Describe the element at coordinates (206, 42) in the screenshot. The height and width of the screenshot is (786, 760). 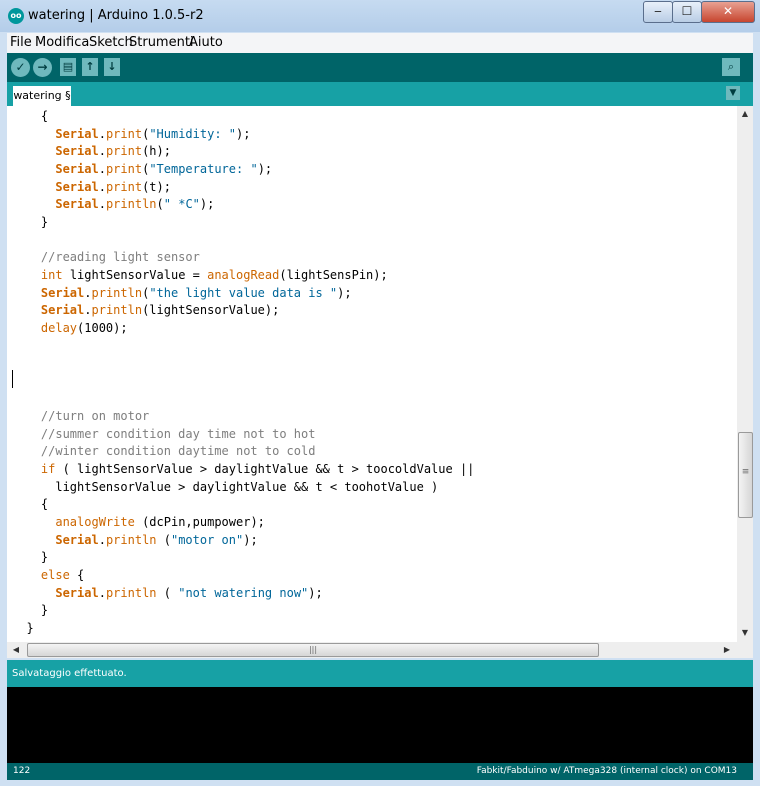
I see `menu-aiuto: Aiuto` at that location.